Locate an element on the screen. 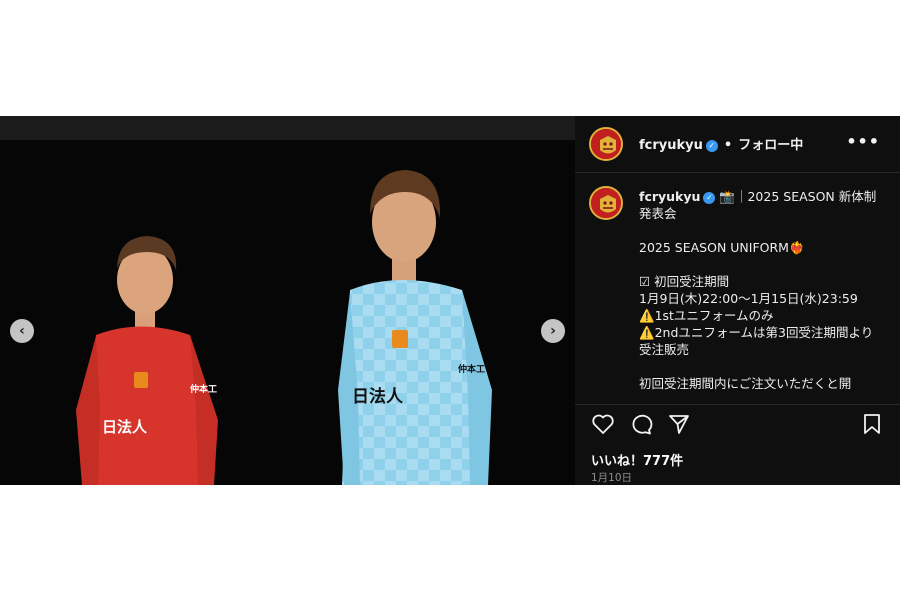  caption-line: ⚠️1stユニフォームのみ is located at coordinates (706, 315).